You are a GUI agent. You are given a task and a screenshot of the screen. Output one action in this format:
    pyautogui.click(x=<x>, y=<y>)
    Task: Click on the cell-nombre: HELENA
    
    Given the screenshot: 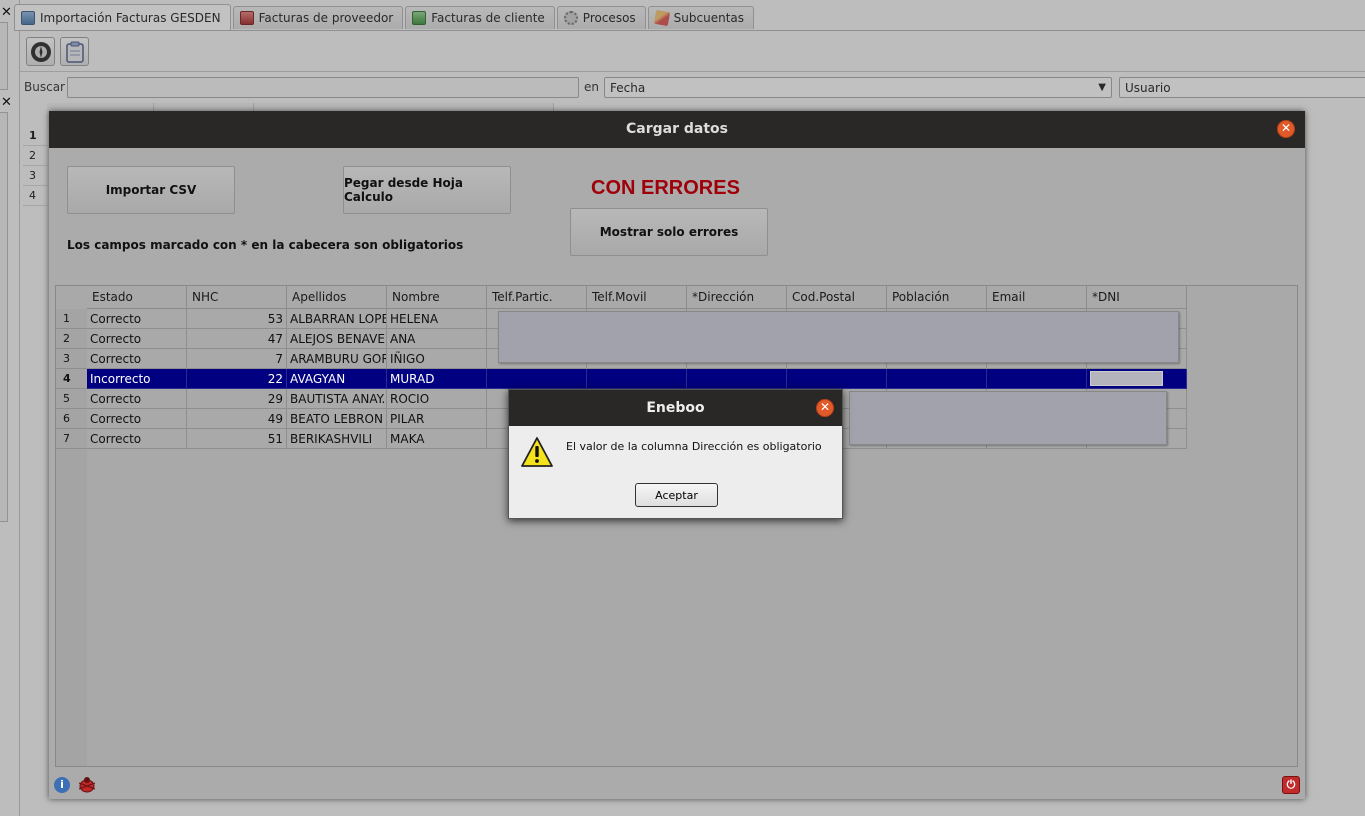 What is the action you would take?
    pyautogui.click(x=437, y=319)
    